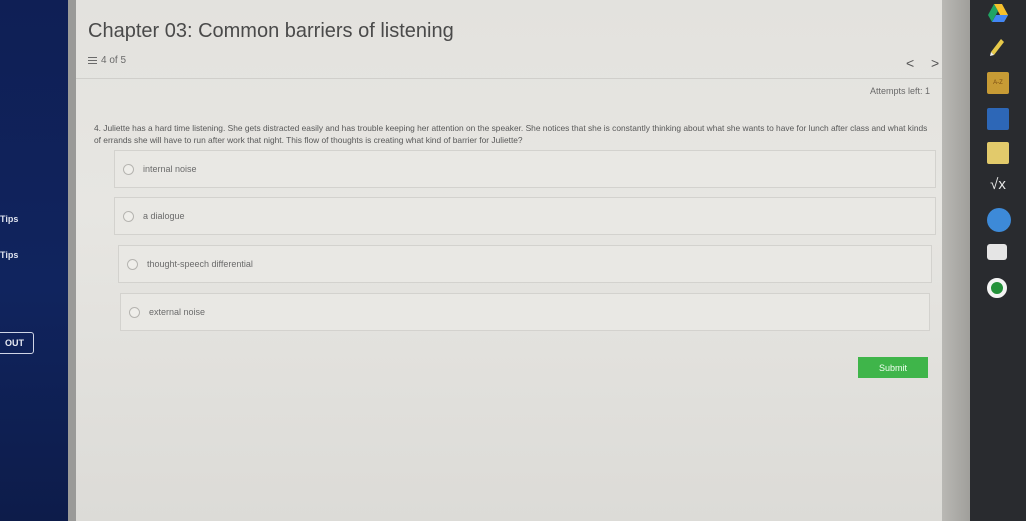  I want to click on left-sidebar: Tips Tips OUT, so click(34, 260).